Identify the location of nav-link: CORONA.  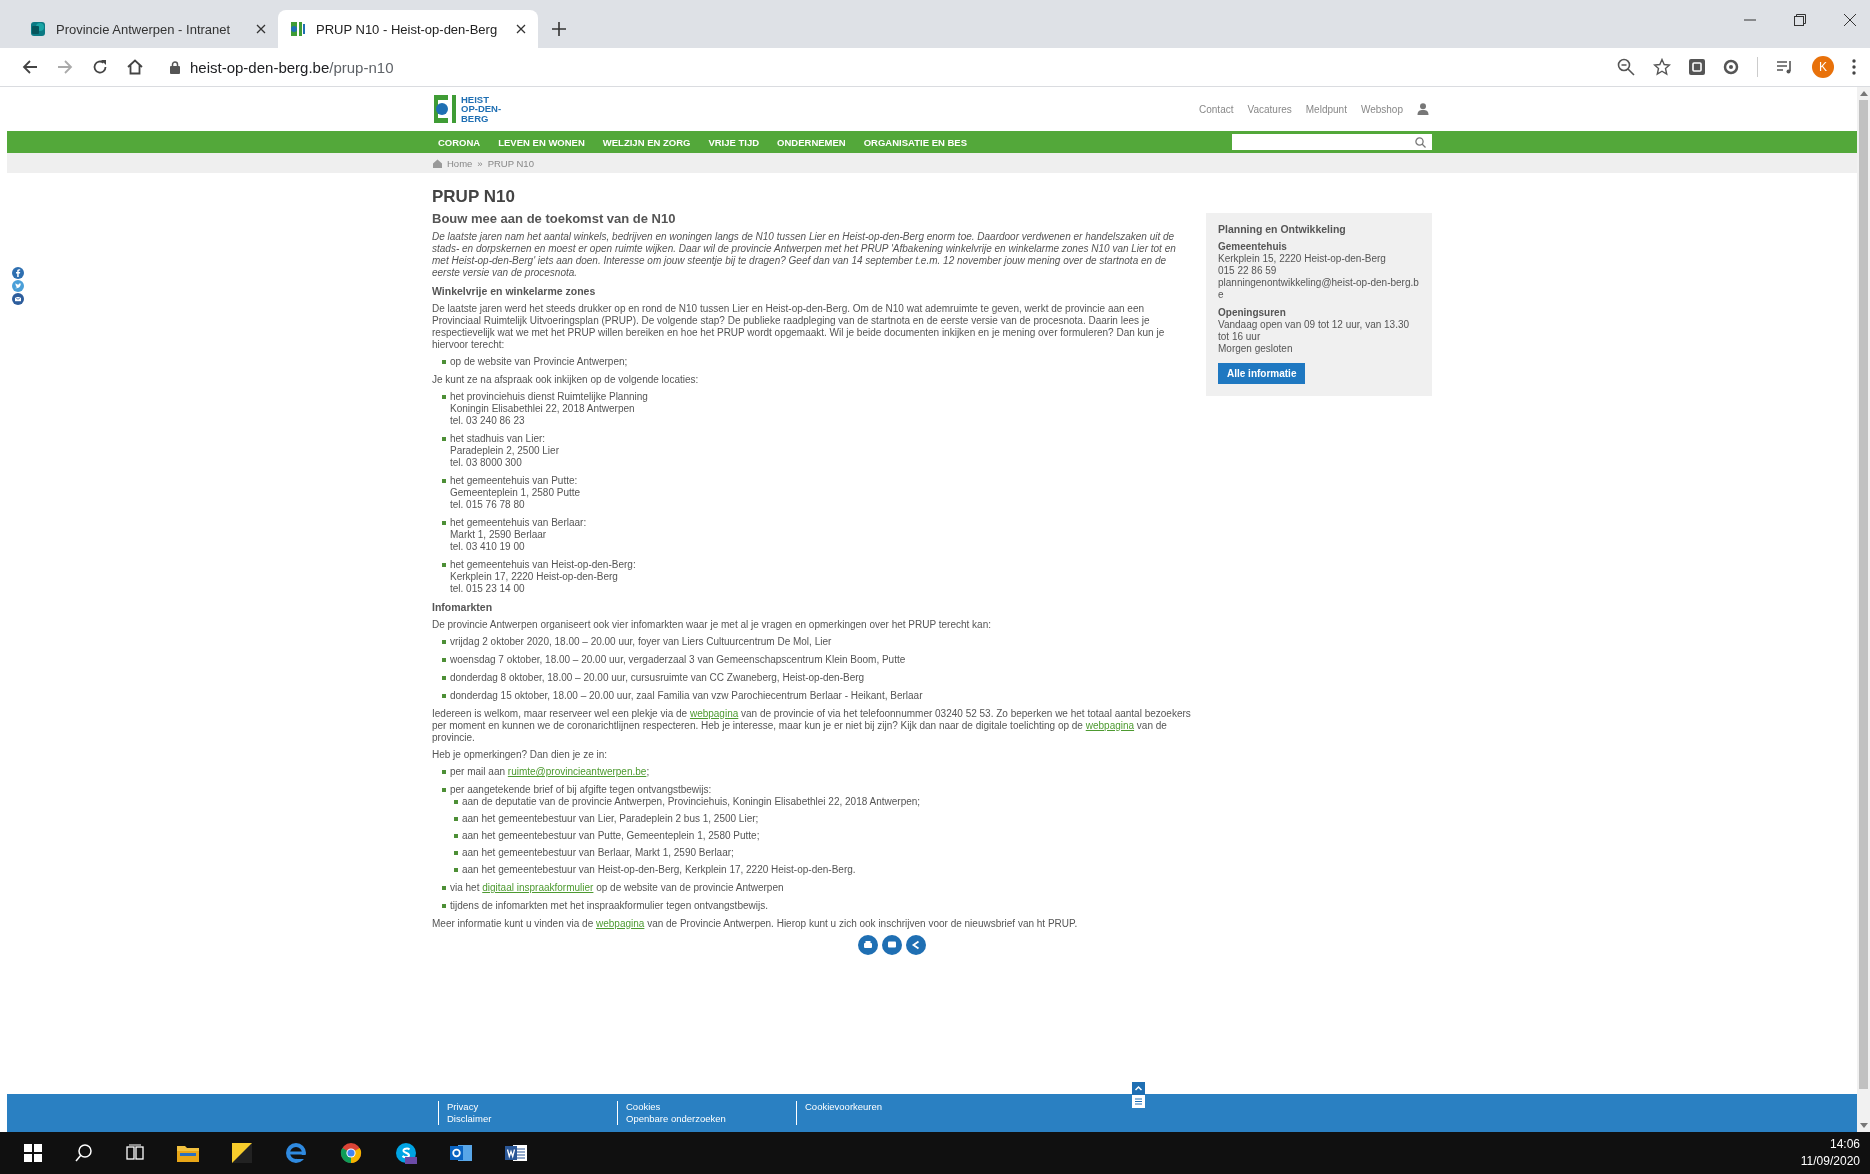
(459, 142).